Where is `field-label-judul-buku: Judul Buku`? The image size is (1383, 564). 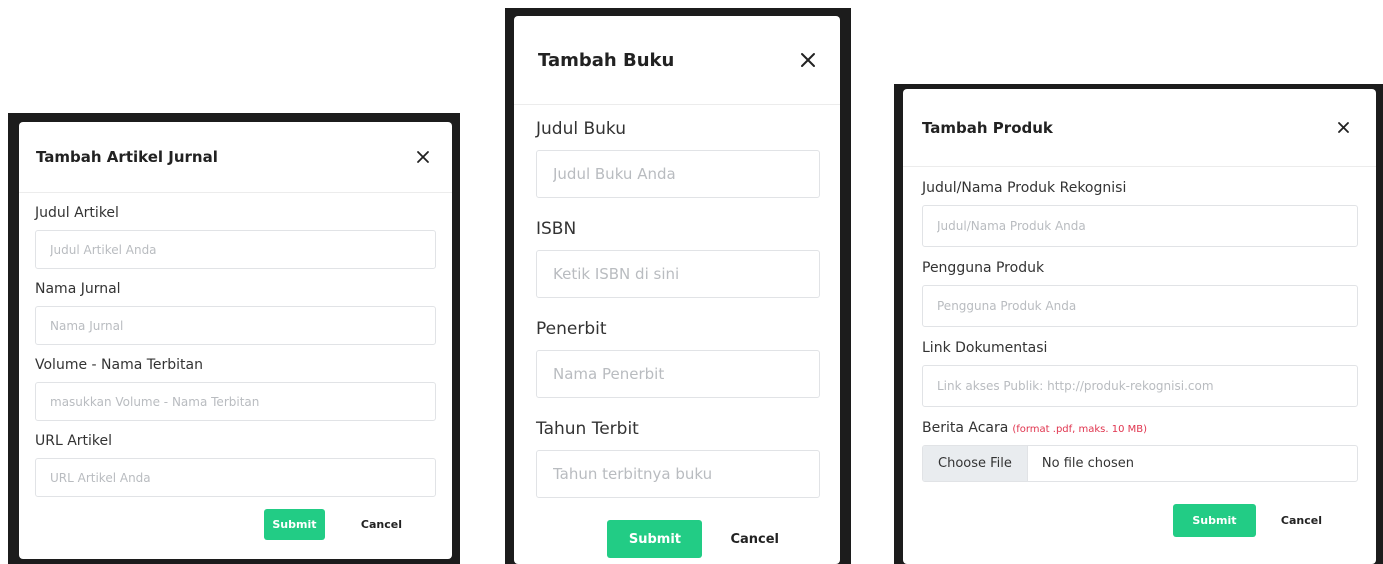 field-label-judul-buku: Judul Buku is located at coordinates (581, 129).